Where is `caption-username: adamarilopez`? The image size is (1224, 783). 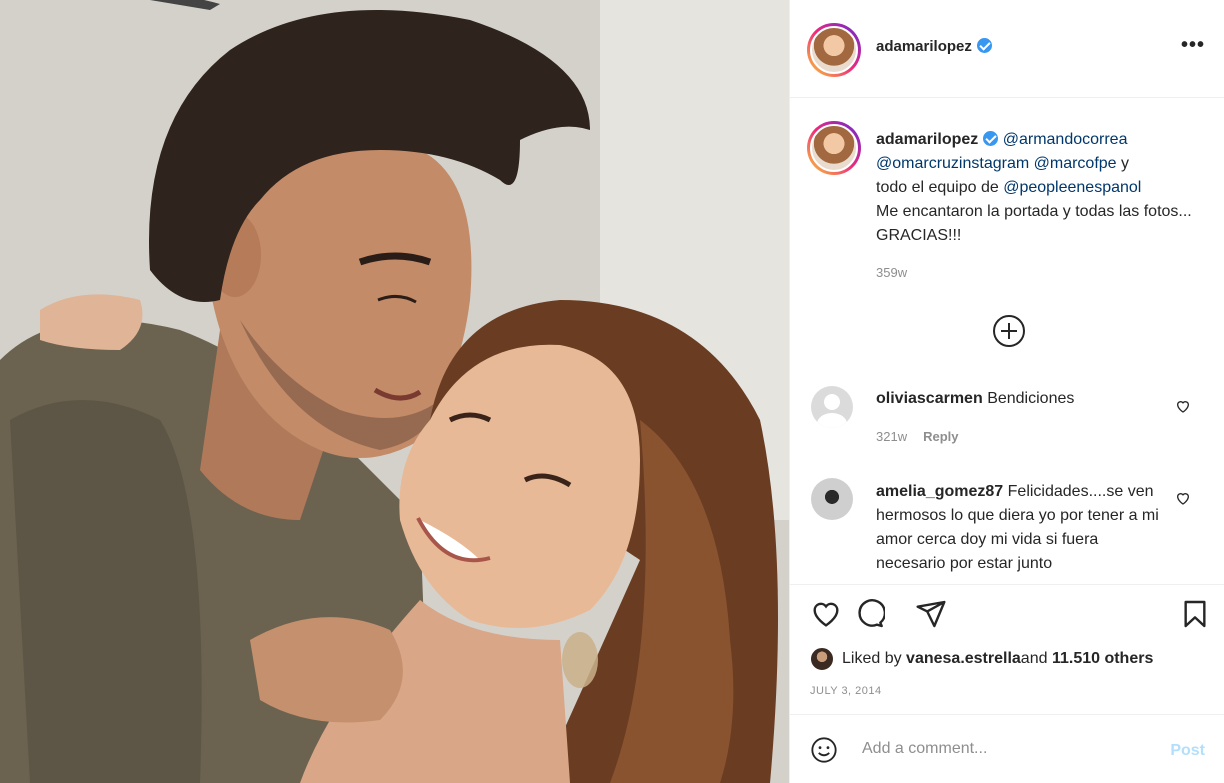
caption-username: adamarilopez is located at coordinates (927, 139).